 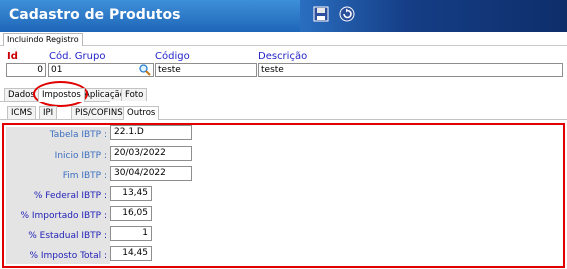 What do you see at coordinates (43, 39) in the screenshot?
I see `tab-incluindo-registro: Incluindo Registro` at bounding box center [43, 39].